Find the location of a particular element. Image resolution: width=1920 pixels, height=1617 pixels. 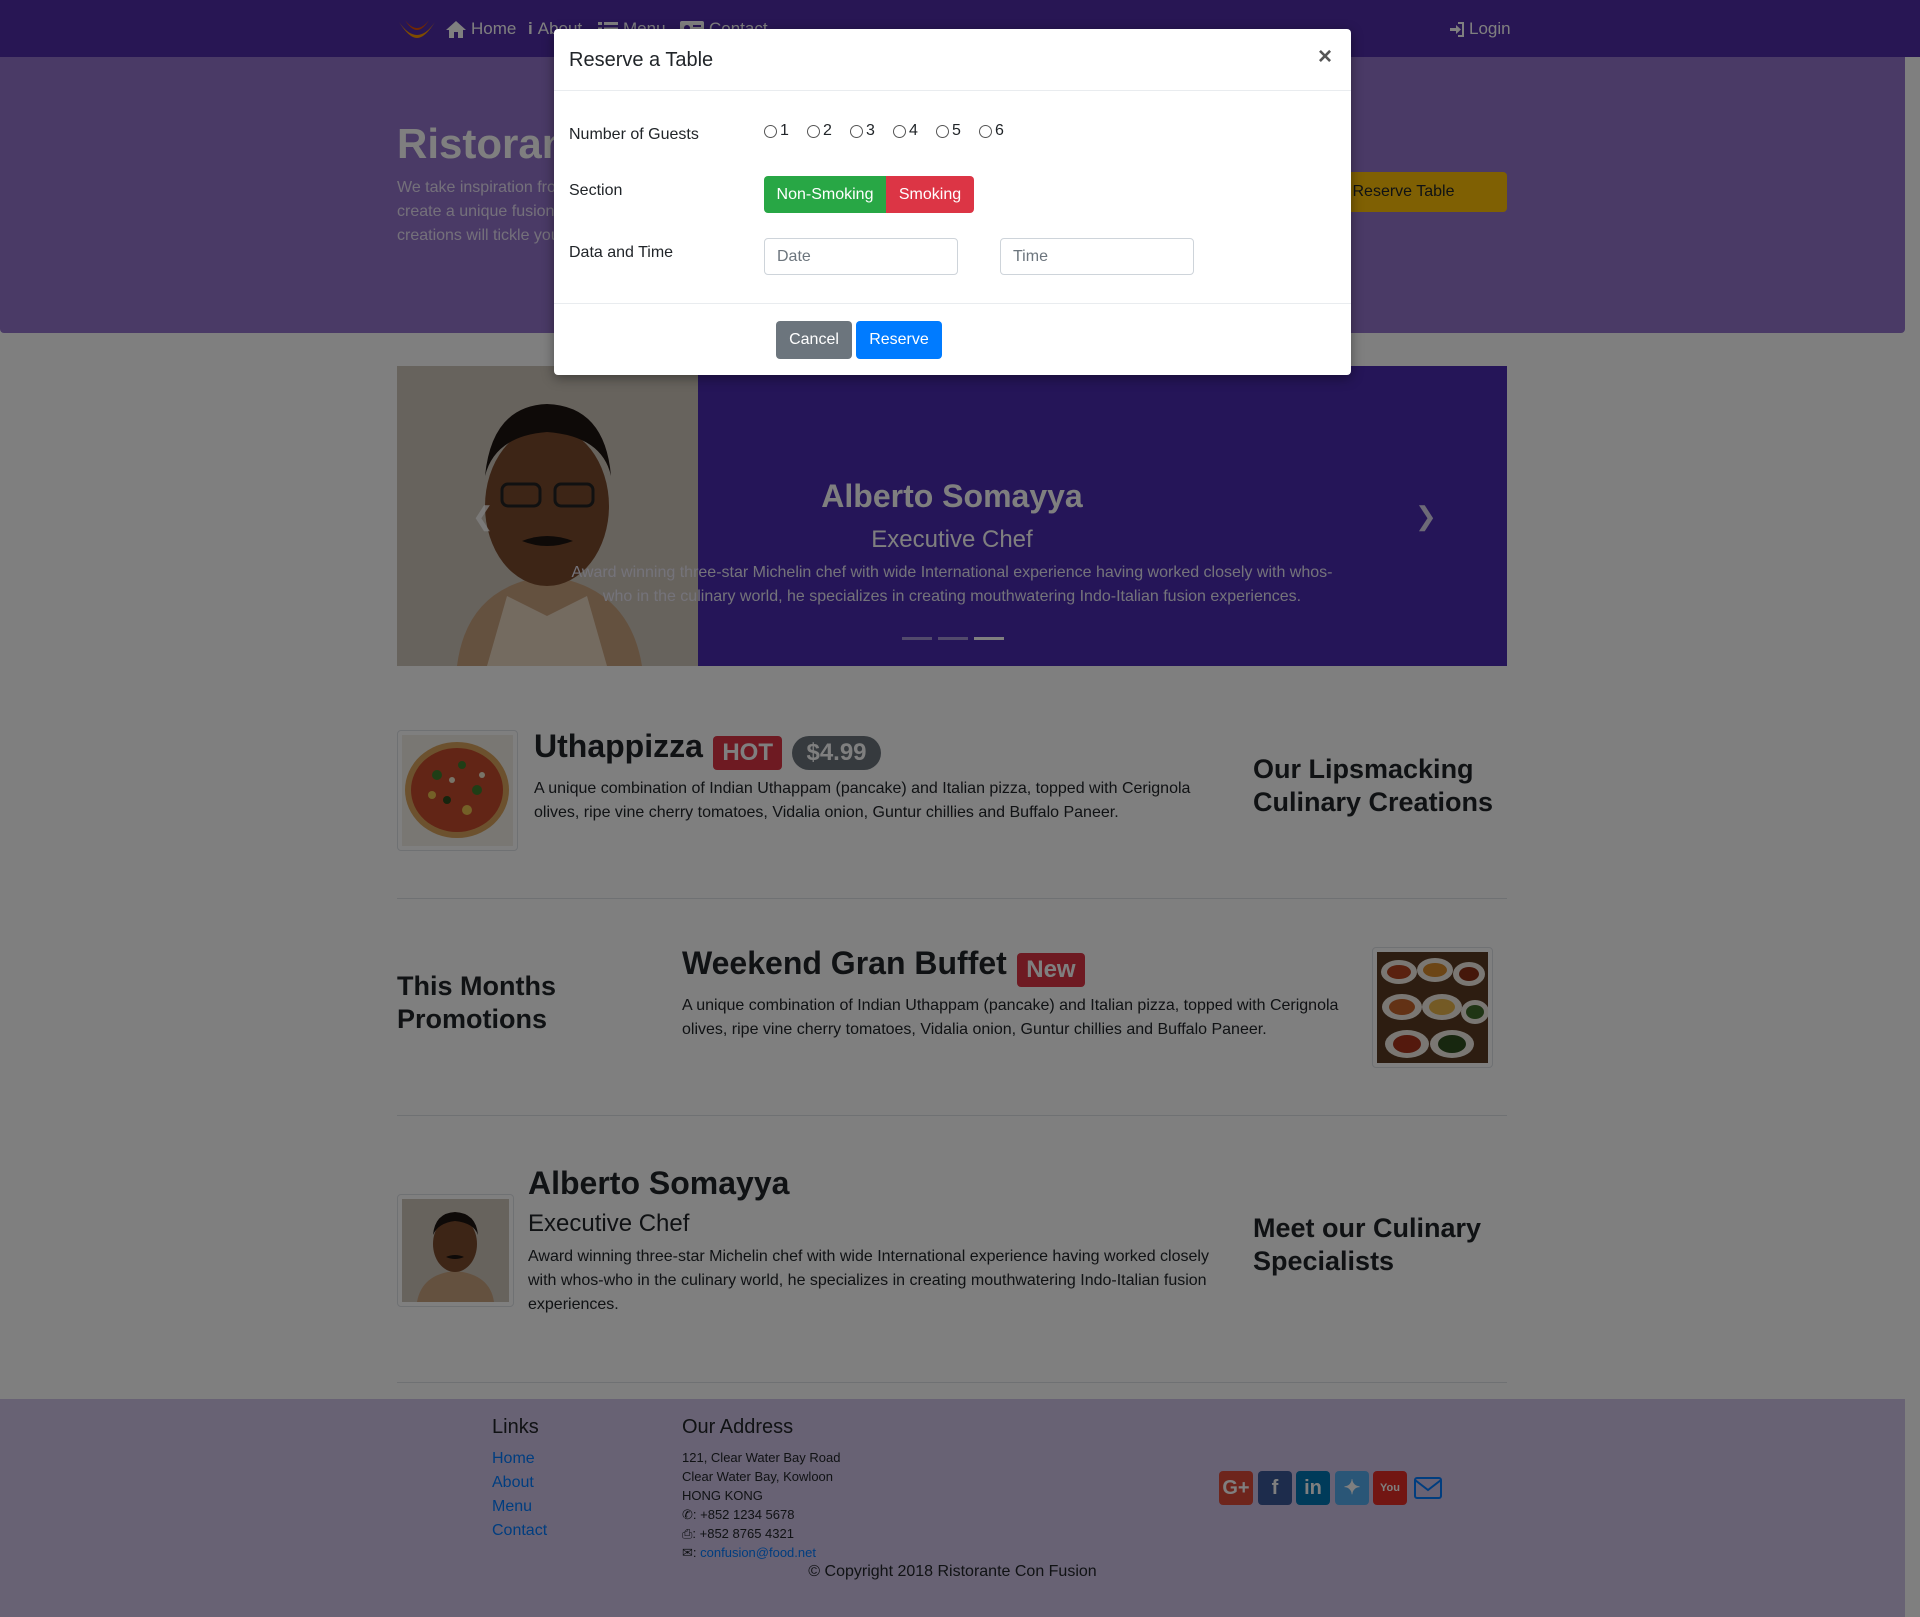

section-label: Section is located at coordinates (596, 190).